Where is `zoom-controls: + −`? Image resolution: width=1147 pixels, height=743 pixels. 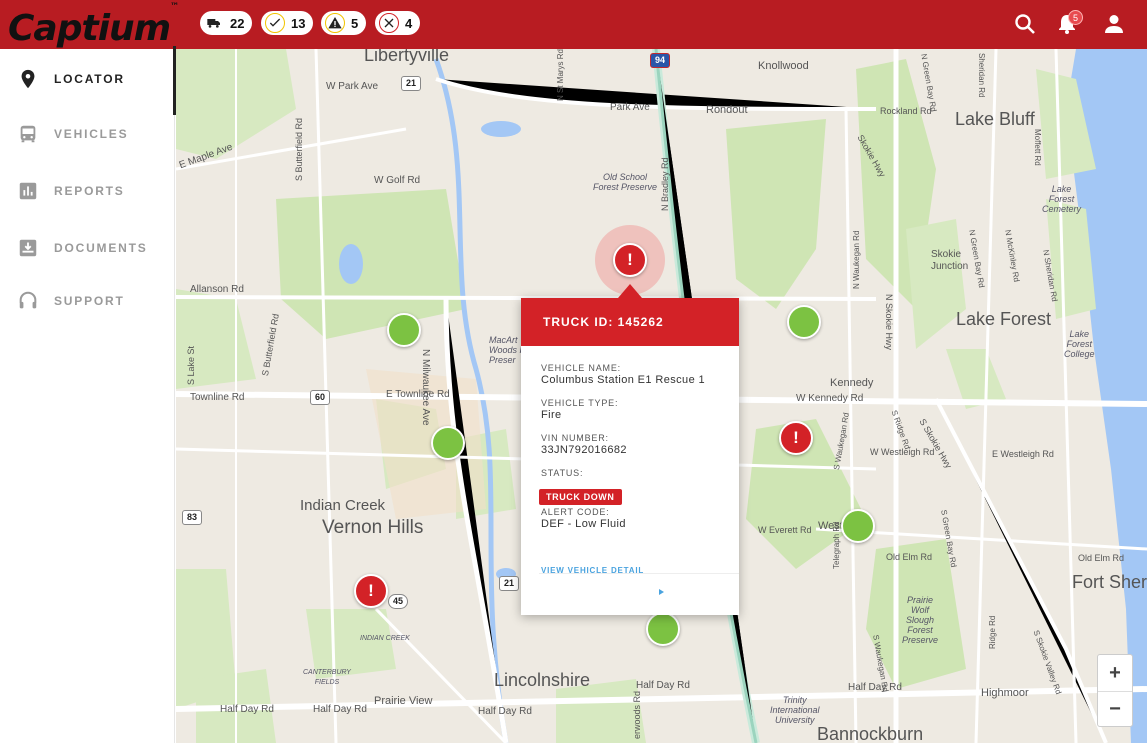 zoom-controls: + − is located at coordinates (1115, 690).